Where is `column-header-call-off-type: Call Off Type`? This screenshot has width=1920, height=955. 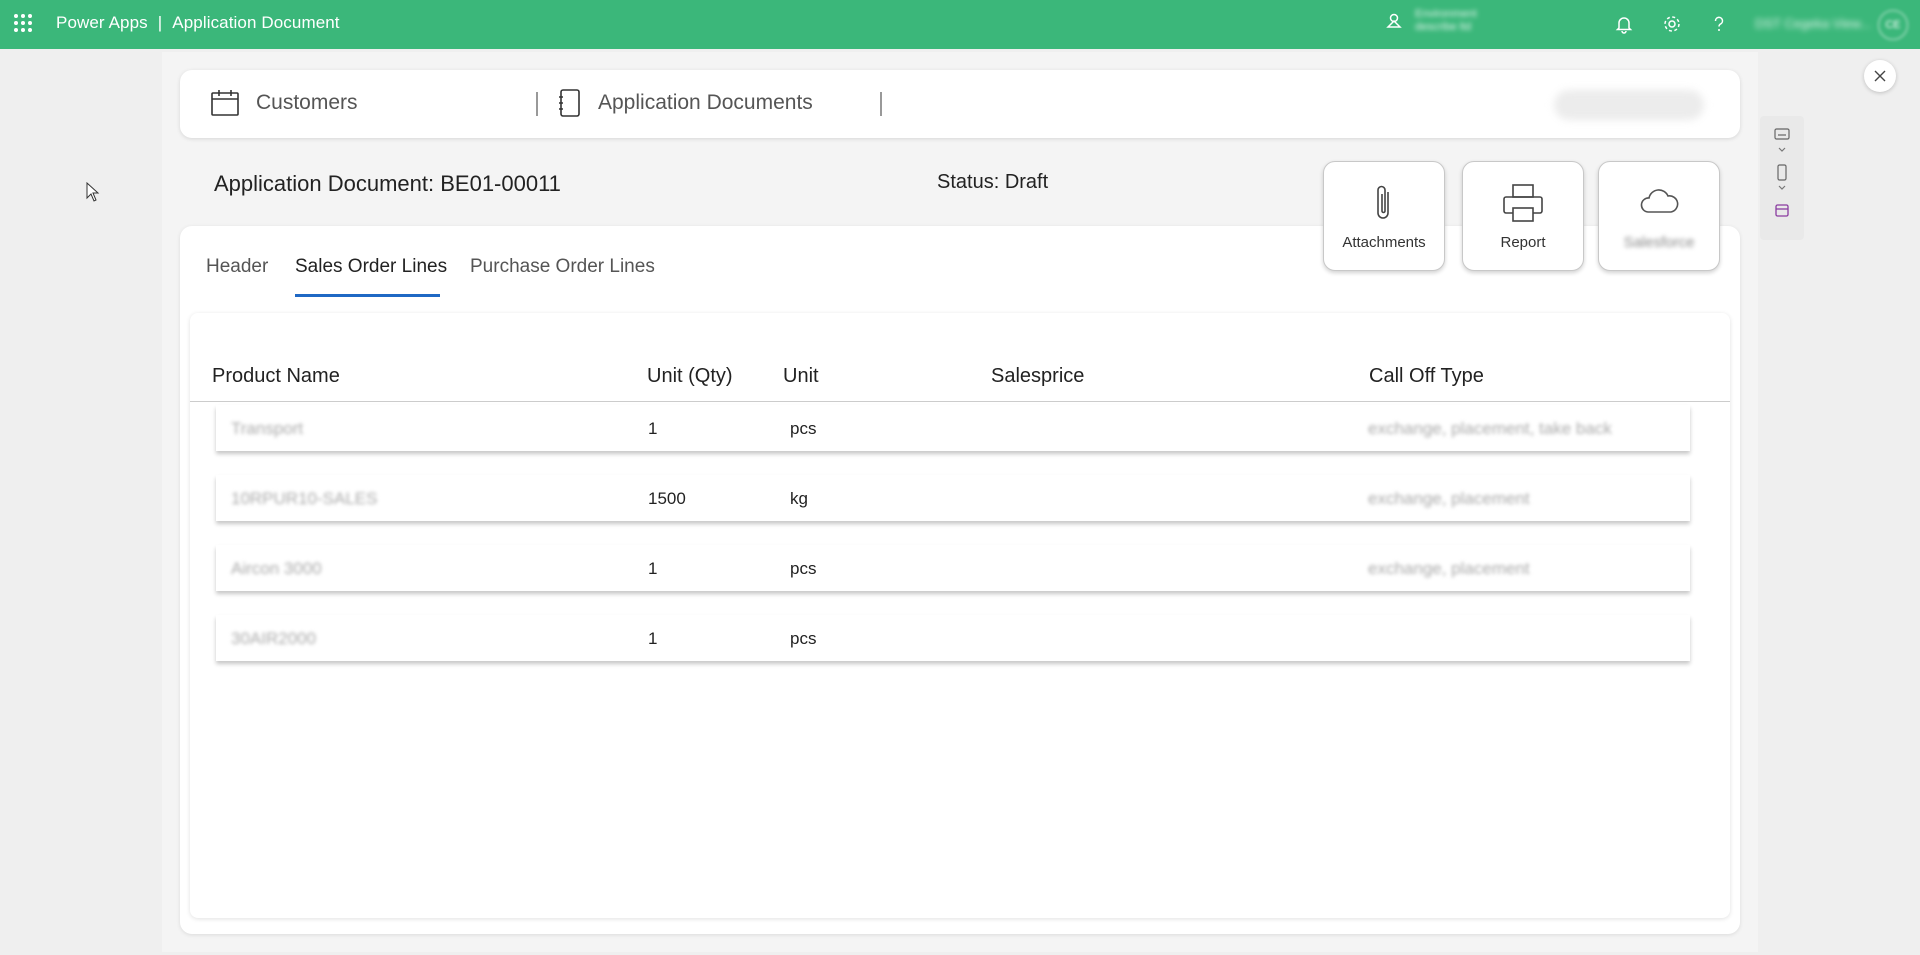
column-header-call-off-type: Call Off Type is located at coordinates (1426, 376).